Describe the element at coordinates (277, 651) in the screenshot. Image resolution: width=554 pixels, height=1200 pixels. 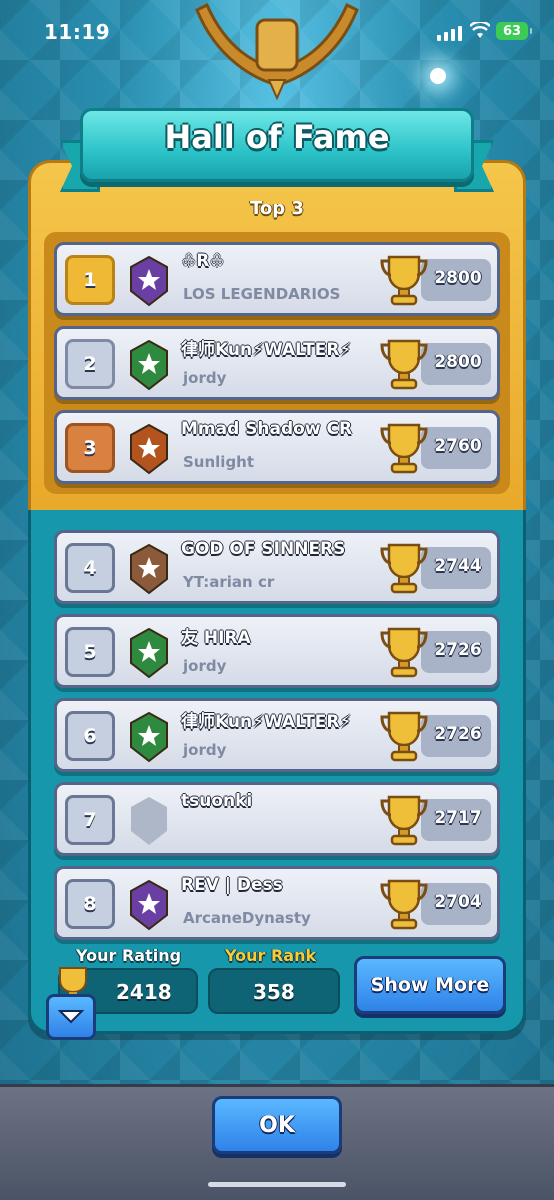
I see `leaderboard-row: 5 友 HIRA jordy 2726` at that location.